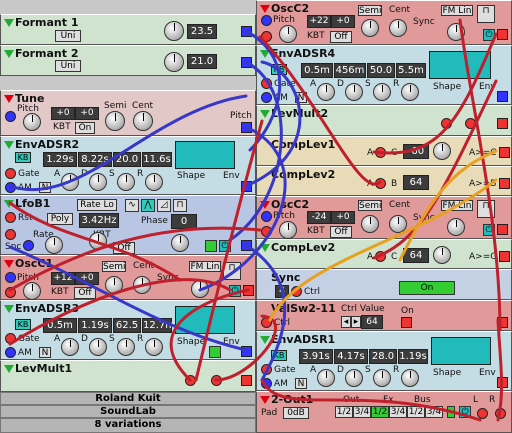 This screenshot has width=512, height=433. Describe the element at coordinates (132, 205) in the screenshot. I see `waveform-sine-button: ∿` at that location.